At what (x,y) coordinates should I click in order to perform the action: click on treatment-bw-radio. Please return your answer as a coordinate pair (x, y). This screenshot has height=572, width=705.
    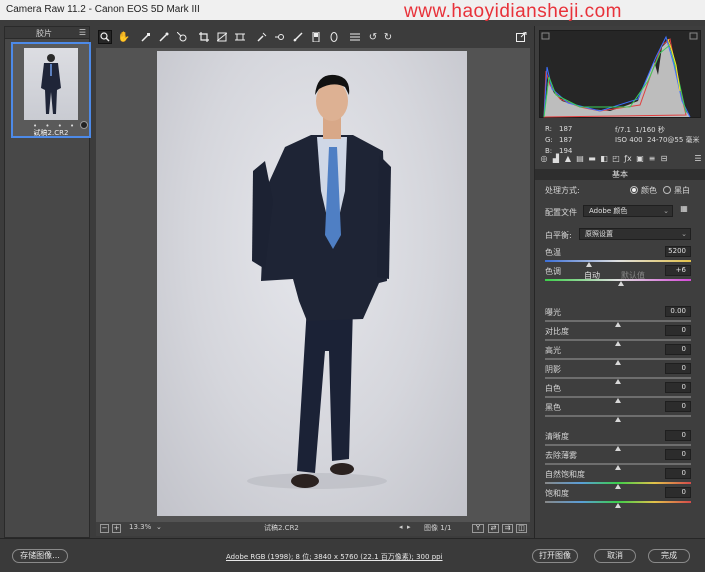
    Looking at the image, I should click on (667, 190).